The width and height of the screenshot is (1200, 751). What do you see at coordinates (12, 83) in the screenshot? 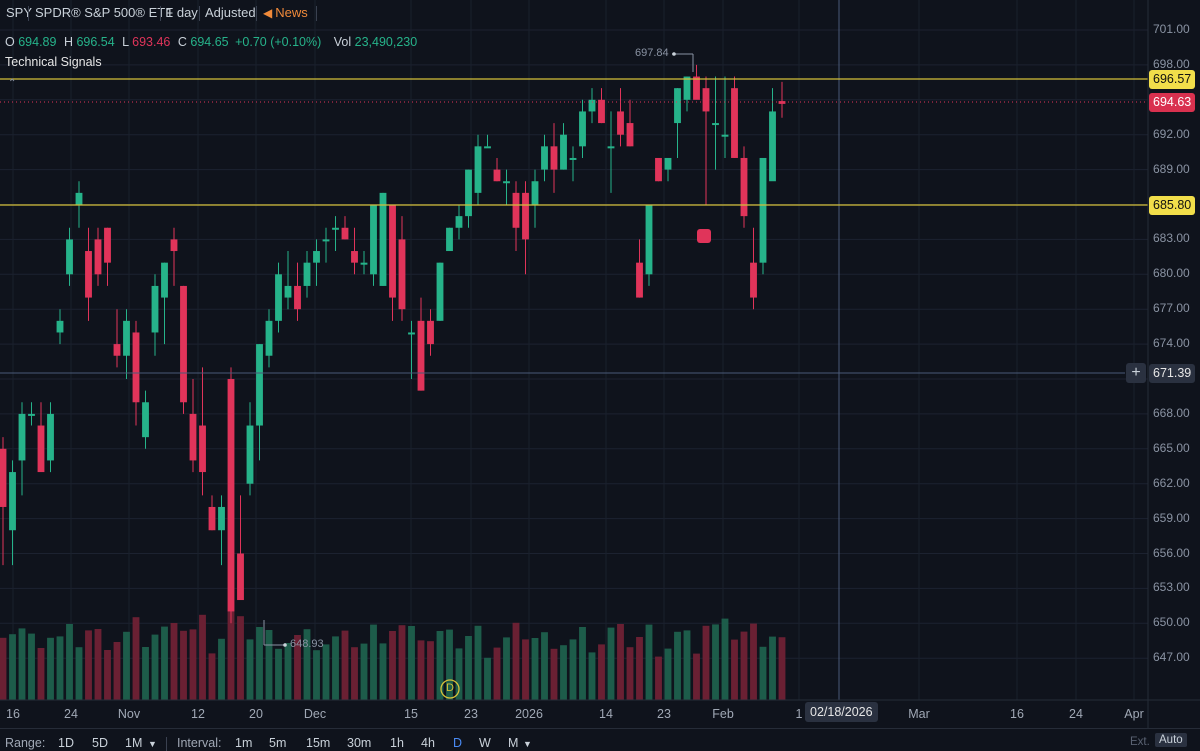
I see `collapse-icon: ⌃` at bounding box center [12, 83].